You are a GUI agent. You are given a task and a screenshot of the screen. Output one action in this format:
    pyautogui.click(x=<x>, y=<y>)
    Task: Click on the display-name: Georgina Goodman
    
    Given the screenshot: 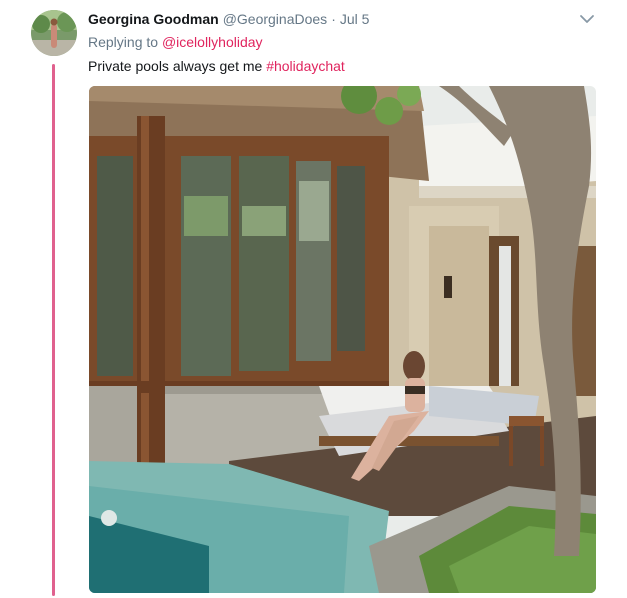 What is the action you would take?
    pyautogui.click(x=153, y=19)
    